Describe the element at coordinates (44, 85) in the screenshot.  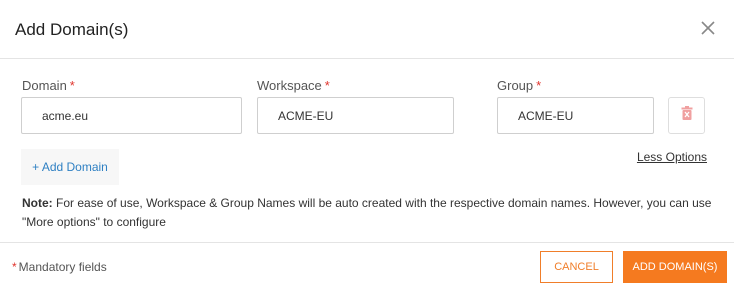
I see `domain-label-text: Domain` at that location.